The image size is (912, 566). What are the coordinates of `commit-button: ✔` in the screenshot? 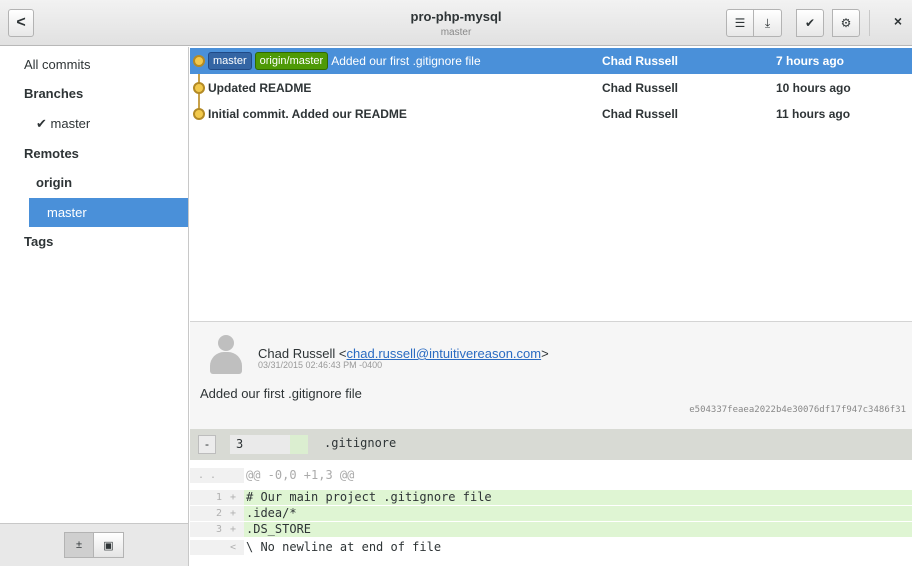 It's located at (810, 23).